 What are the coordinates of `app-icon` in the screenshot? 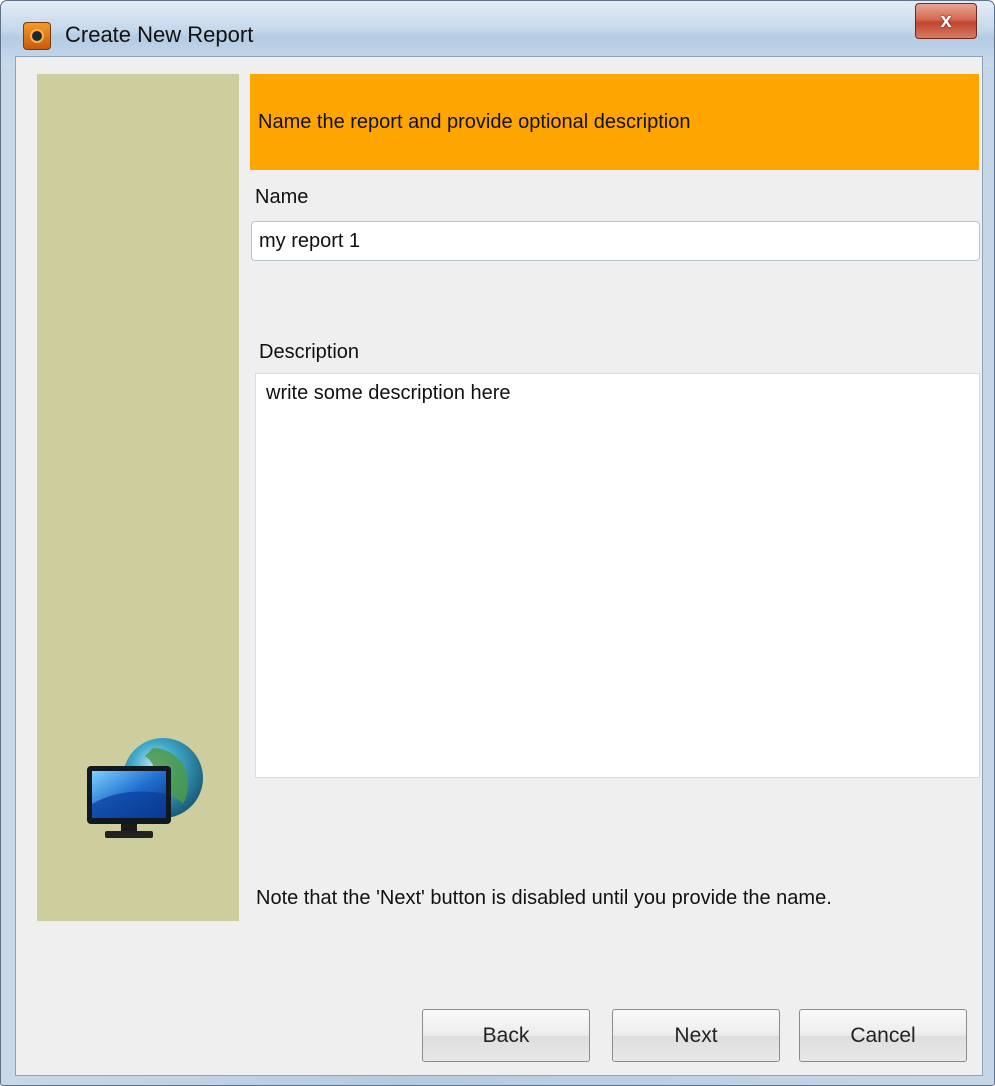 It's located at (37, 36).